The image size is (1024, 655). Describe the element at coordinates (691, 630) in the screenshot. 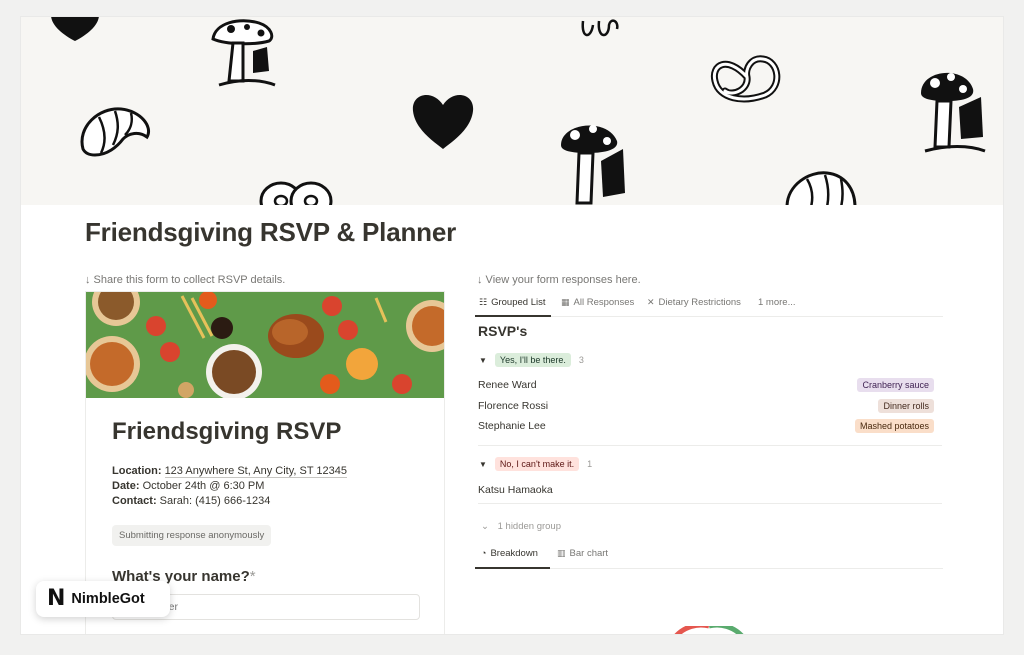

I see `donut-slice-no` at that location.